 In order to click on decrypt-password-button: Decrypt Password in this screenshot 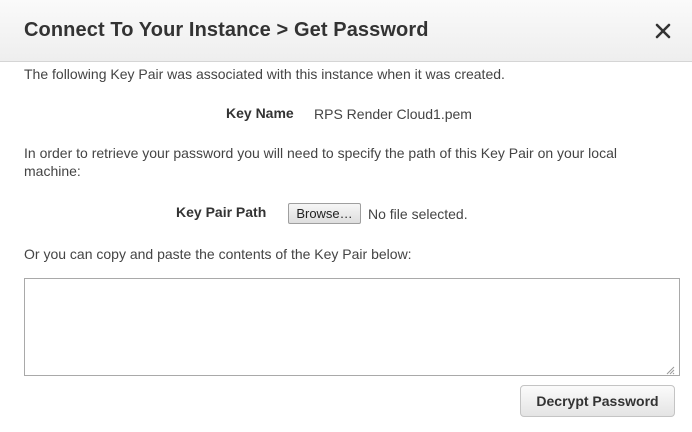, I will do `click(597, 401)`.